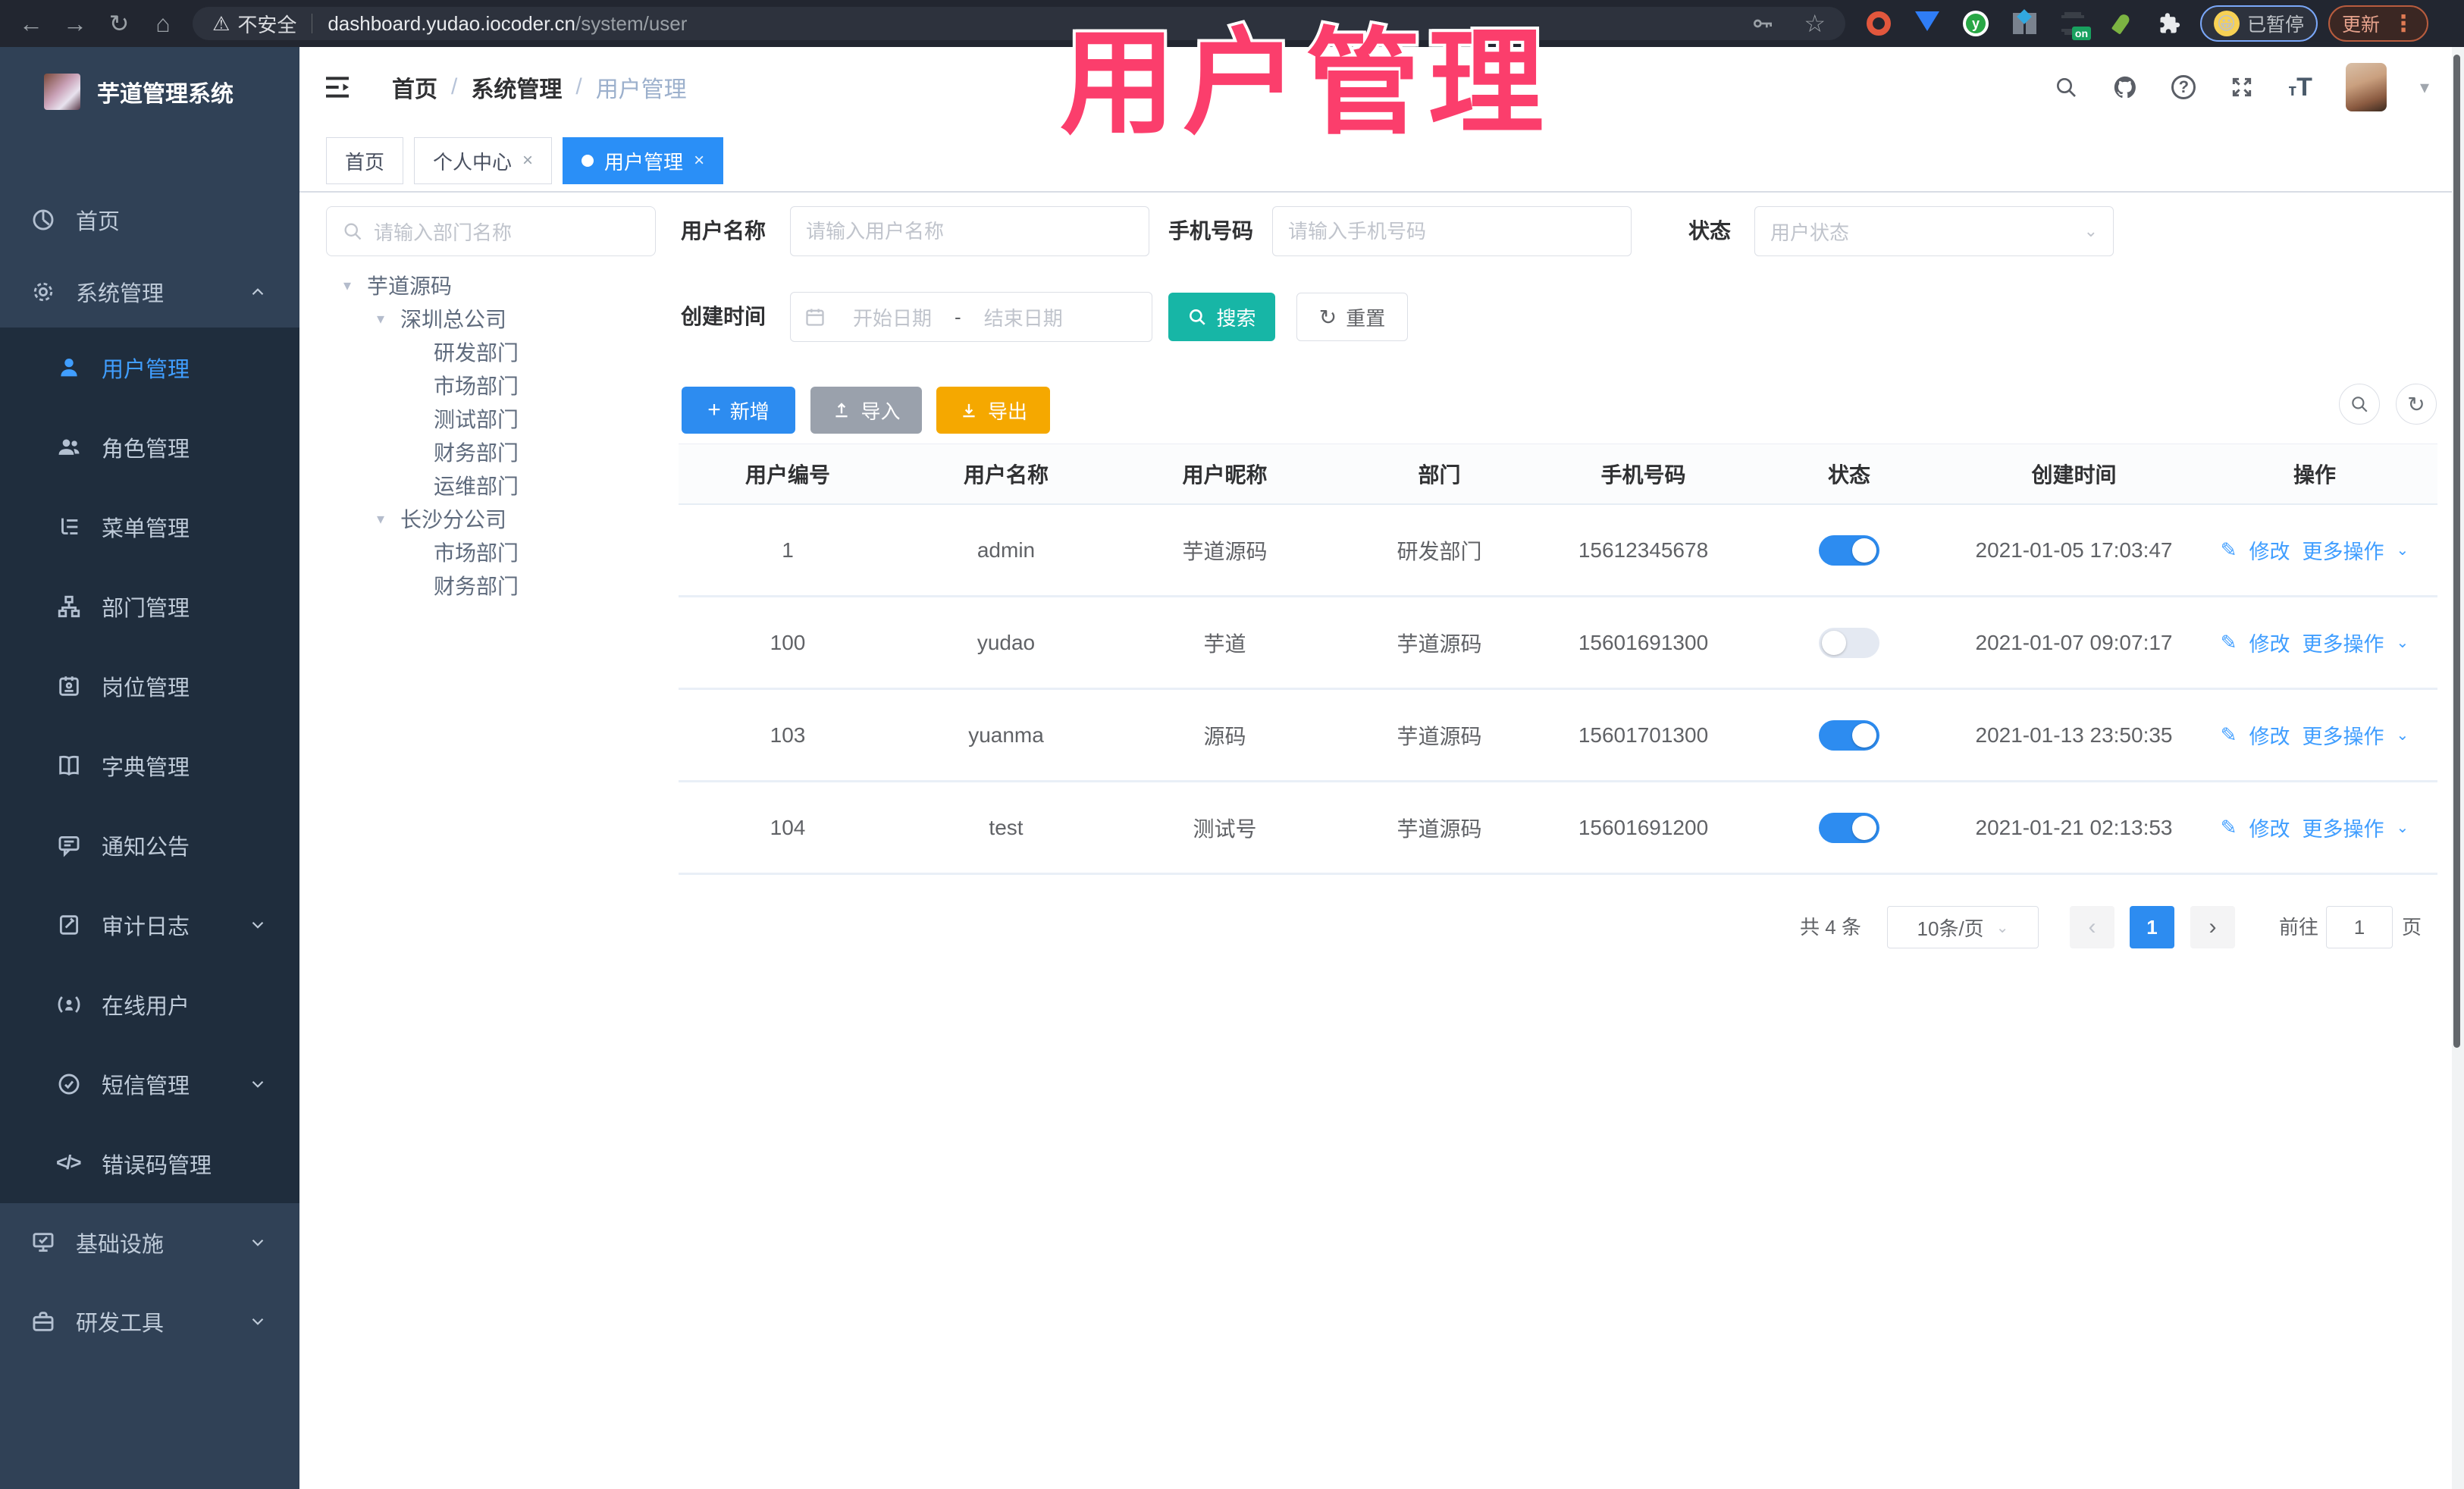 Image resolution: width=2464 pixels, height=1489 pixels. Describe the element at coordinates (1976, 23) in the screenshot. I see `extension-green-y-icon: y` at that location.